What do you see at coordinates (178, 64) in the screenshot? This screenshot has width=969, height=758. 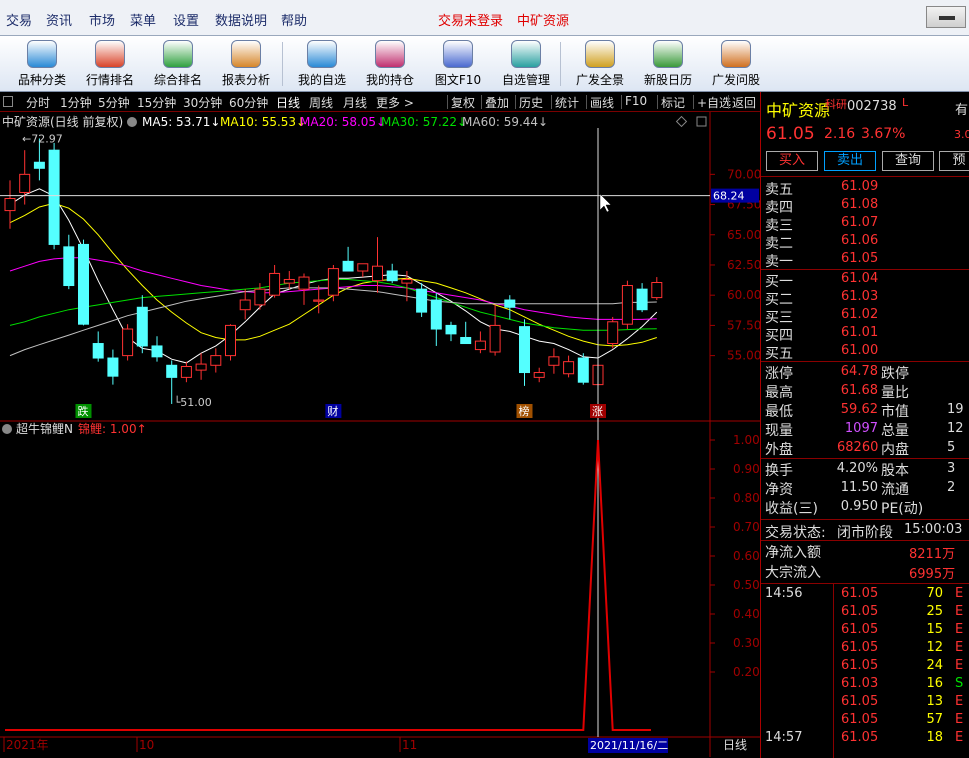 I see `toolbar-button-2: 综合排名` at bounding box center [178, 64].